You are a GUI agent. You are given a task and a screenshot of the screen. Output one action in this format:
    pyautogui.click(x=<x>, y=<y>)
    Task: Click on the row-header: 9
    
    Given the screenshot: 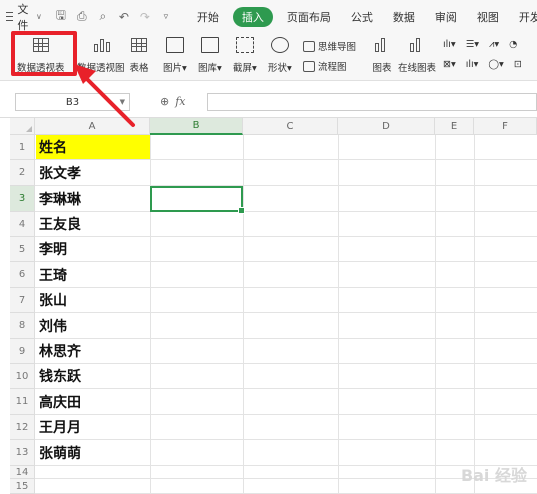 What is the action you would take?
    pyautogui.click(x=22, y=351)
    